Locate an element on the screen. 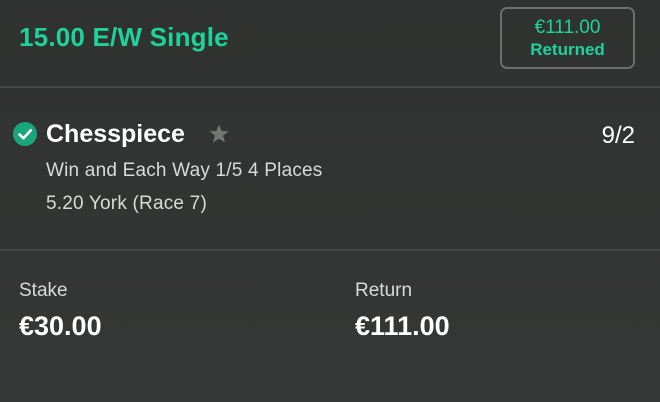  returned-label: Returned is located at coordinates (567, 49).